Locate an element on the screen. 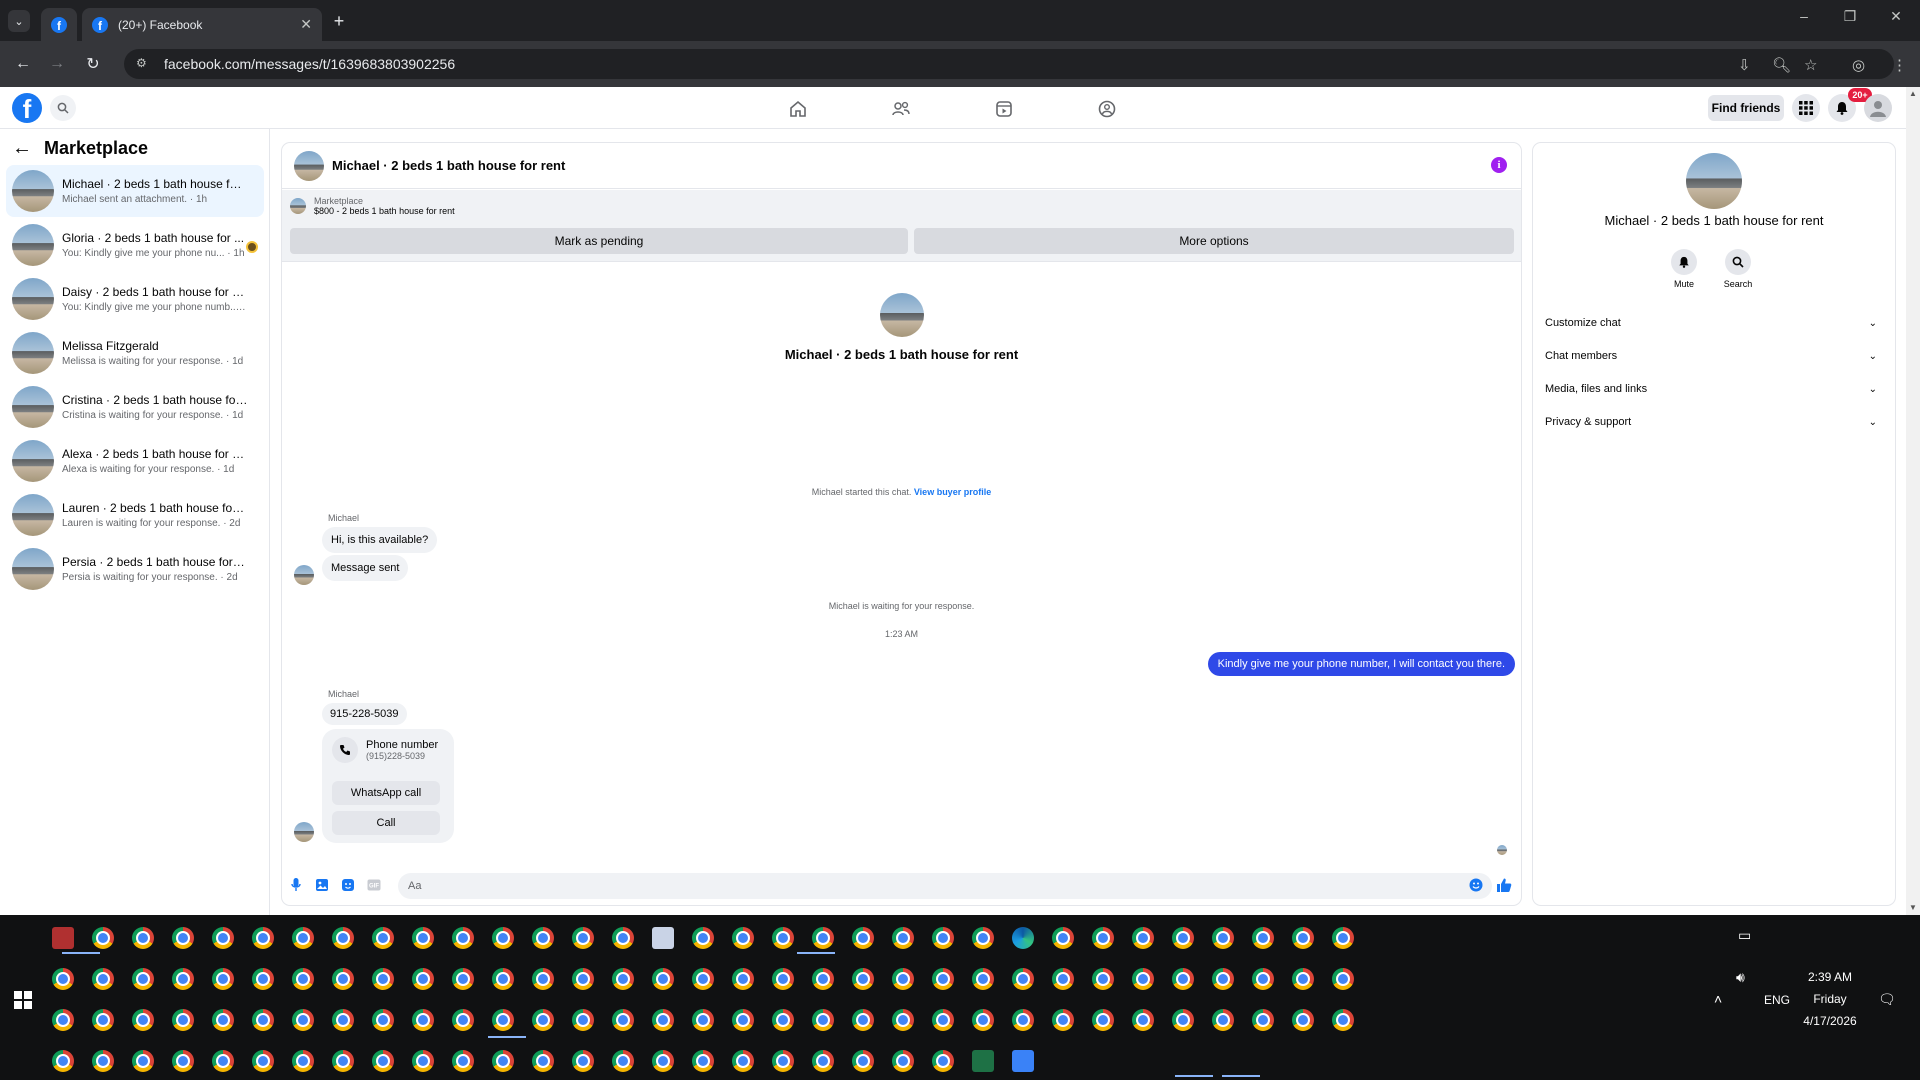 The image size is (1920, 1080). windows-start-icon is located at coordinates (23, 1000).